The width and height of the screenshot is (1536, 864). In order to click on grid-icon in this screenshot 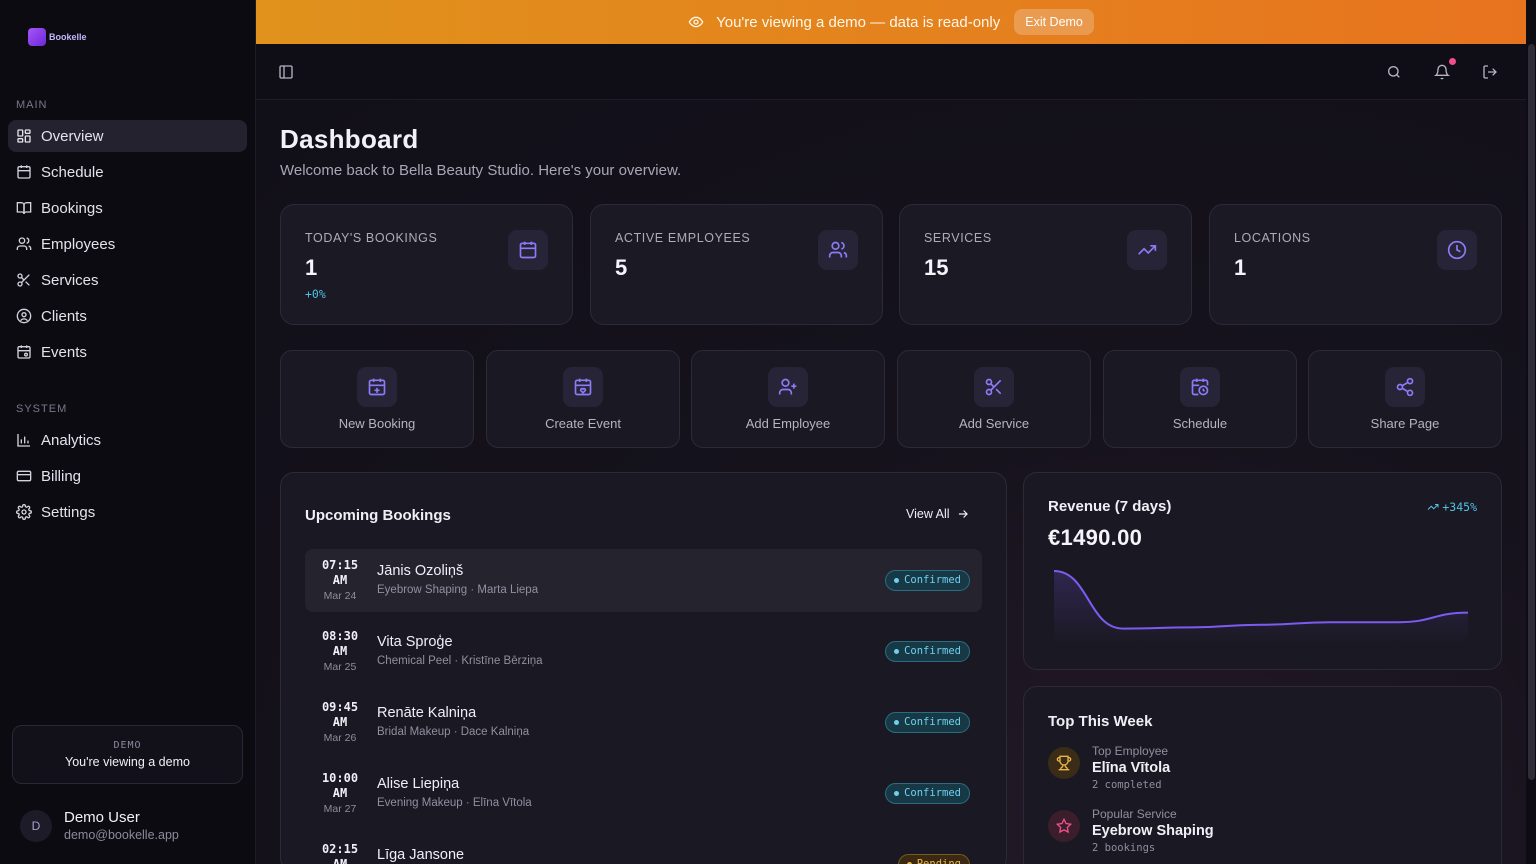, I will do `click(24, 136)`.